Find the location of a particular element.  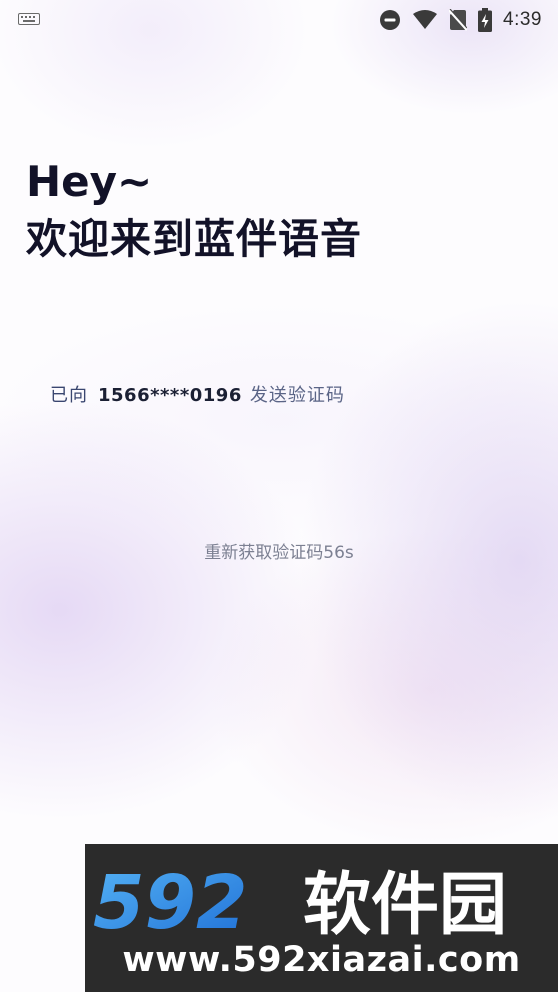

do-not-disturb-icon is located at coordinates (390, 20).